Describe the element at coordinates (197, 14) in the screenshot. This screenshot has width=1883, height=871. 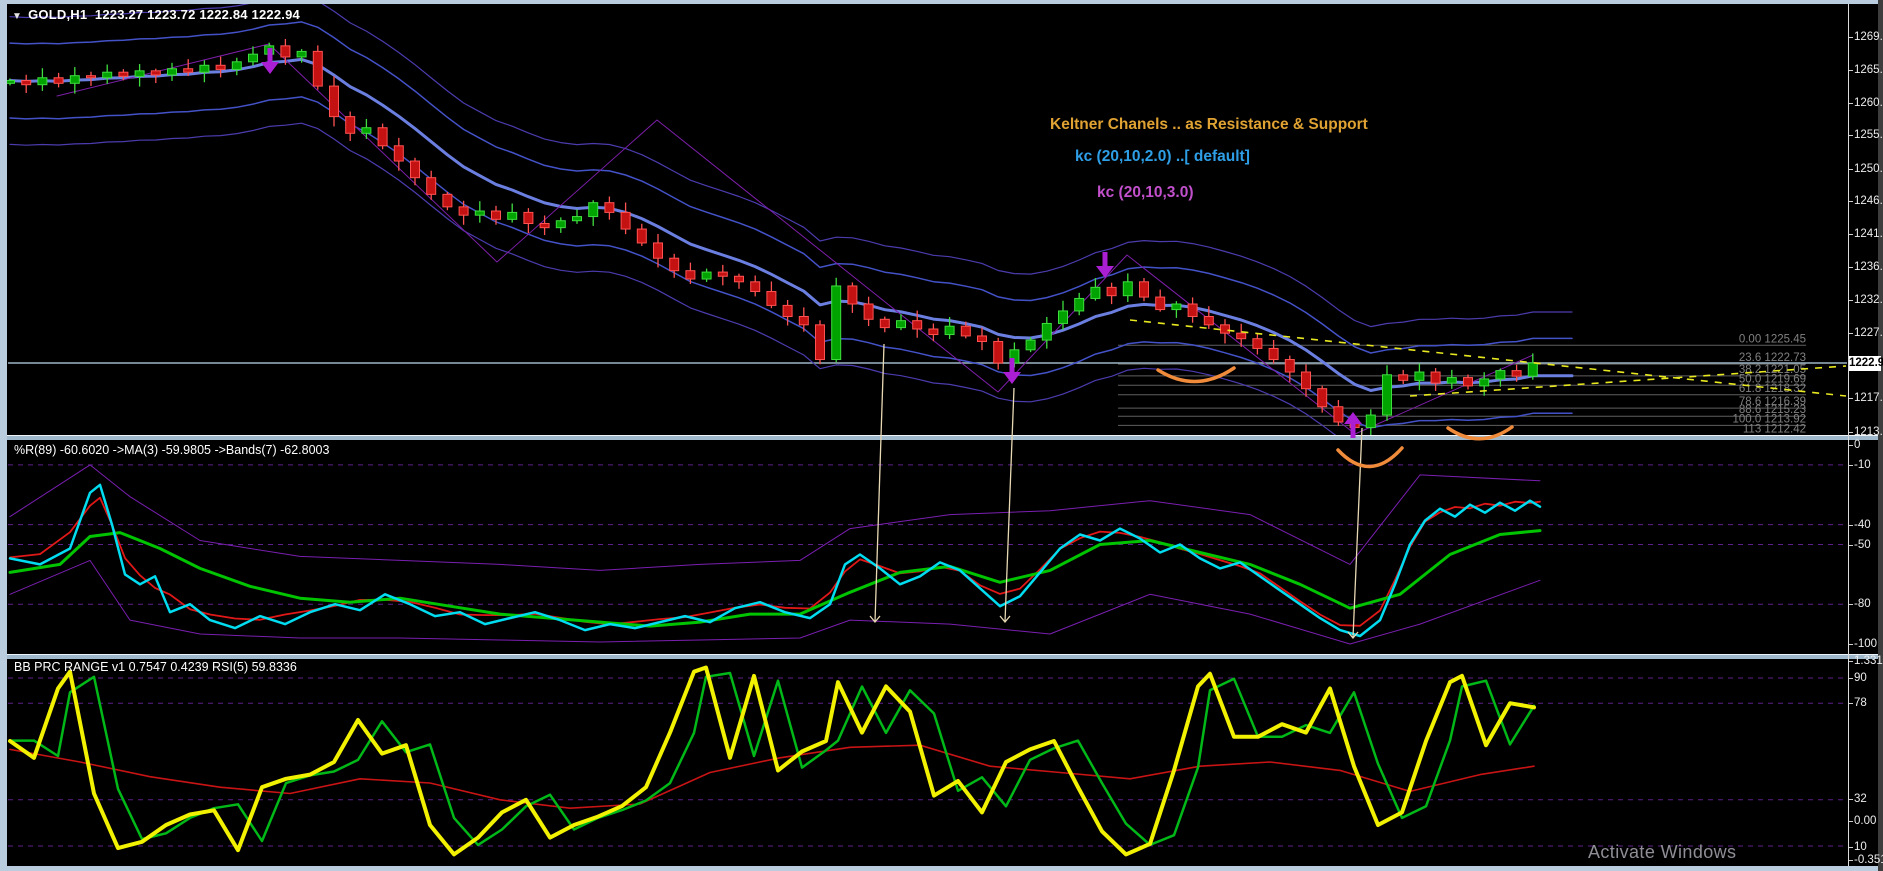
I see `chart-title-ohlc: 1223.27 1223.72 1222.84 1222.94` at that location.